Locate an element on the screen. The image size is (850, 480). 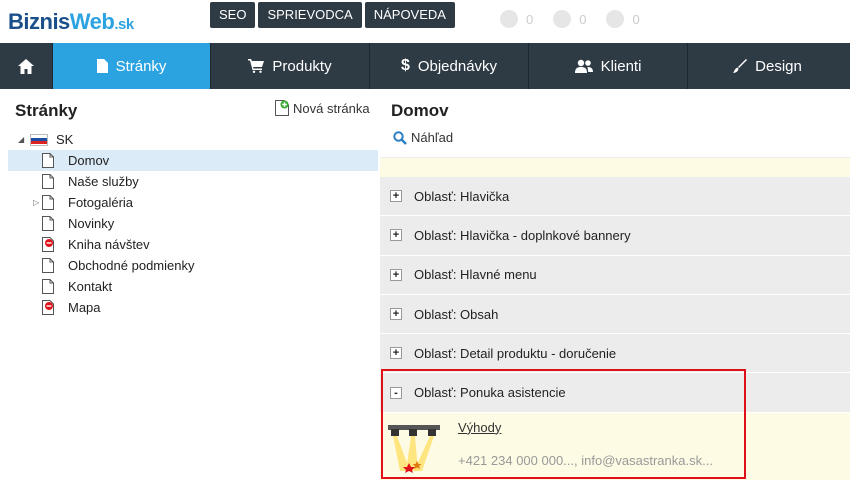
slovak-flag-icon is located at coordinates (39, 139).